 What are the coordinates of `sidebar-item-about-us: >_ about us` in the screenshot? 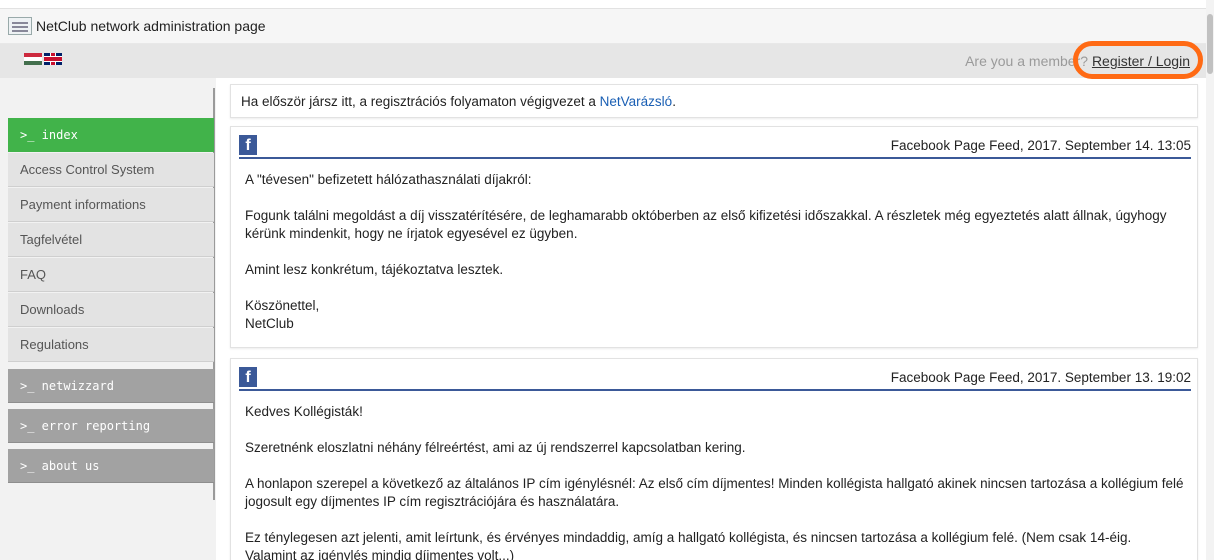 It's located at (111, 466).